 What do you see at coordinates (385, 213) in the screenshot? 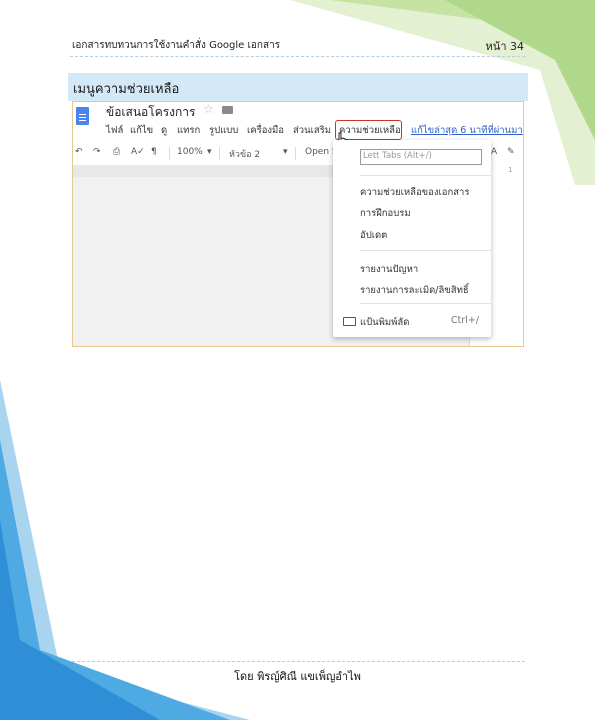
I see `help-training-item: การฝึกอบรม` at bounding box center [385, 213].